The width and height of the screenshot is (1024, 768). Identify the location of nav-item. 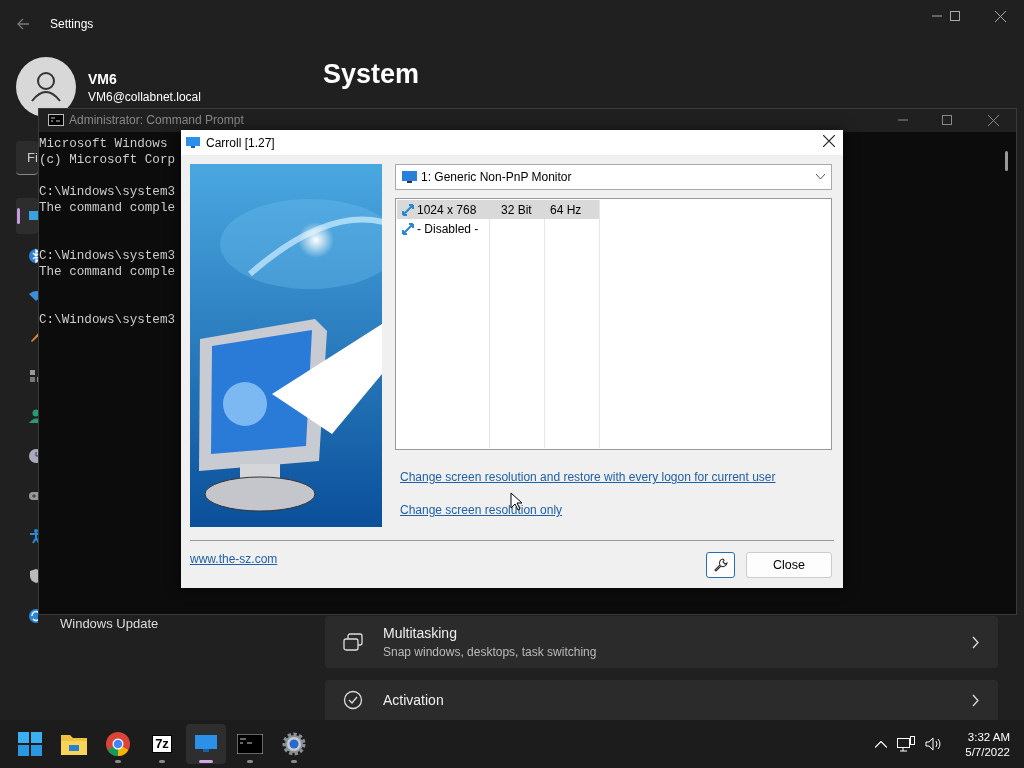
(27, 216).